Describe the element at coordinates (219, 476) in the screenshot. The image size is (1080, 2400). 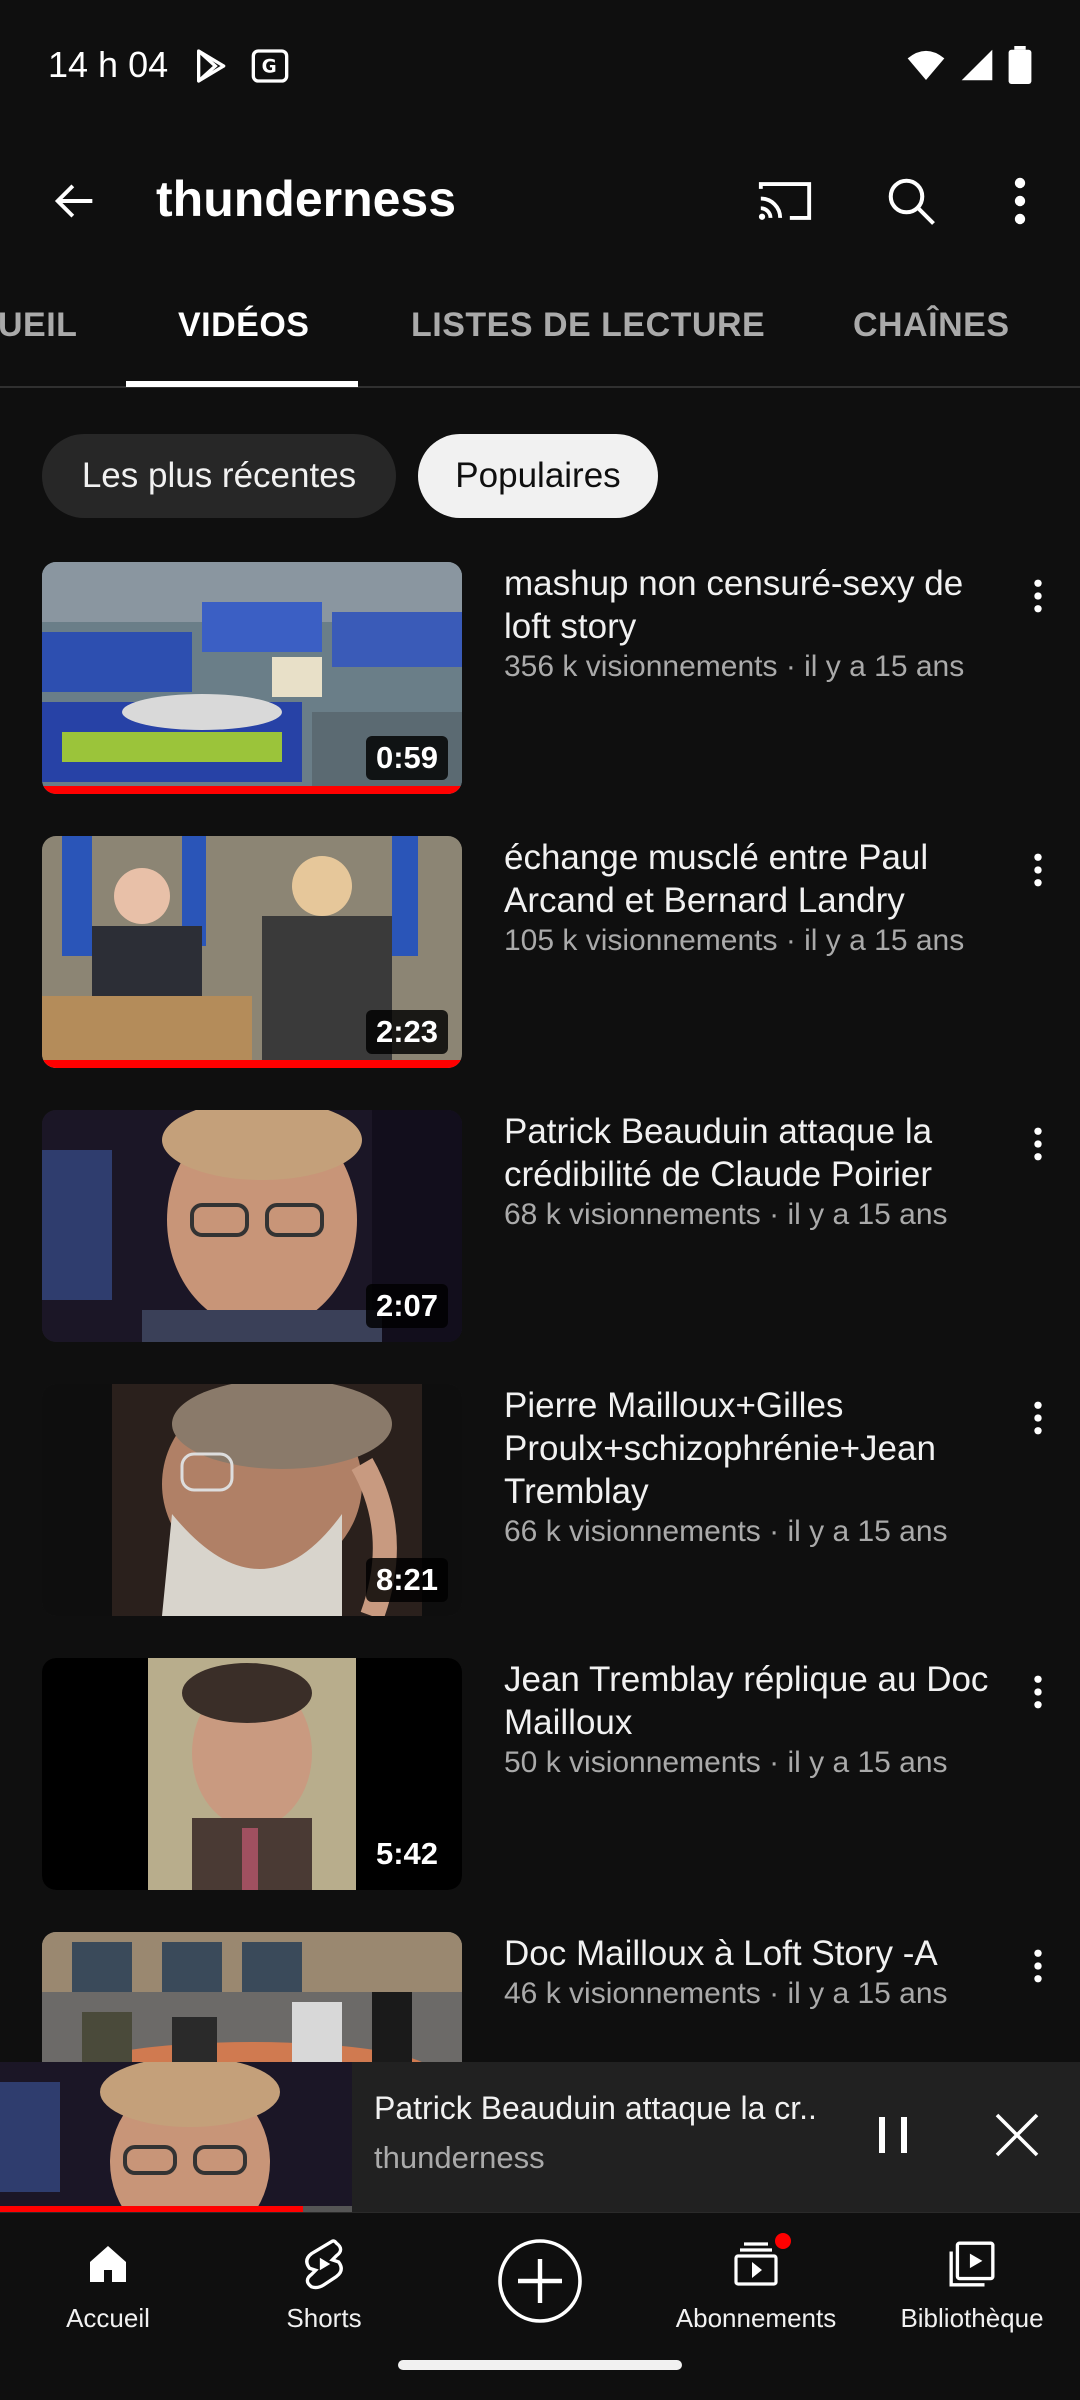
I see `filter-chip-recent: Les plus récentes` at that location.